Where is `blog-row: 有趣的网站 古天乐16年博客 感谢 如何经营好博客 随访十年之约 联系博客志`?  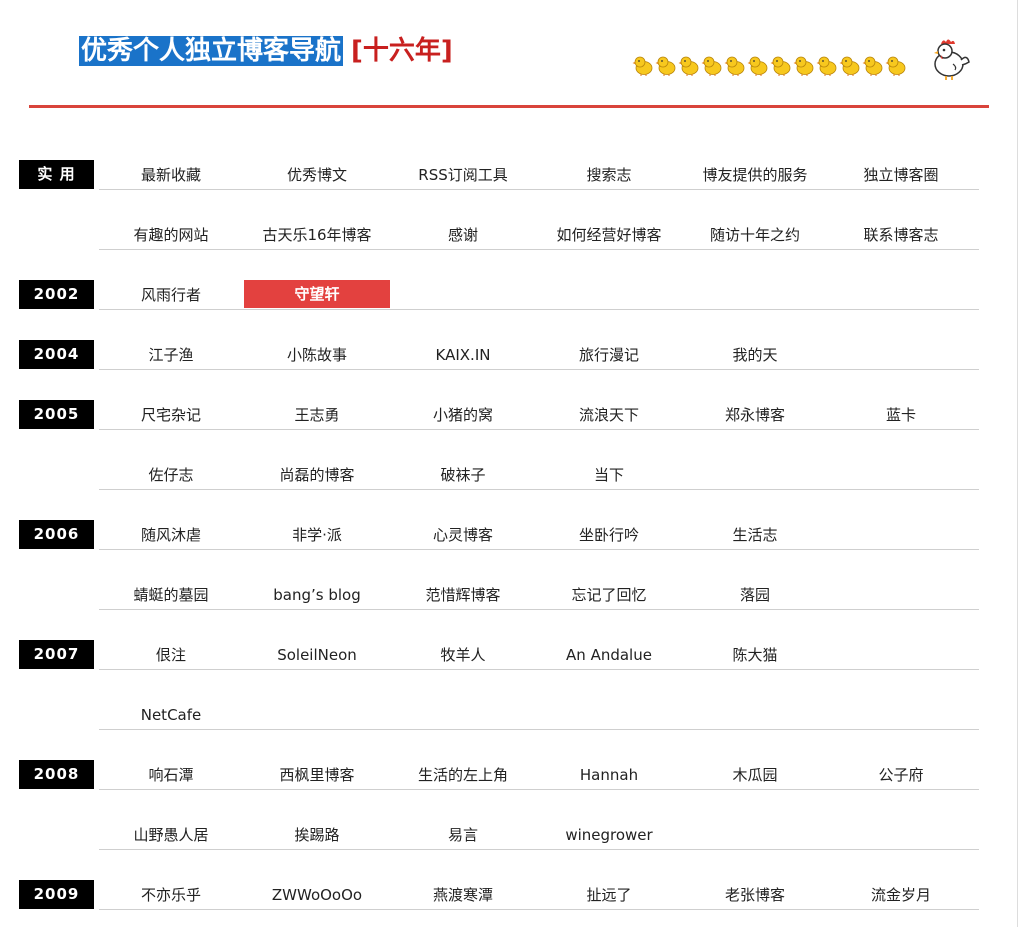 blog-row: 有趣的网站 古天乐16年博客 感谢 如何经营好博客 随访十年之约 联系博客志 is located at coordinates (509, 235).